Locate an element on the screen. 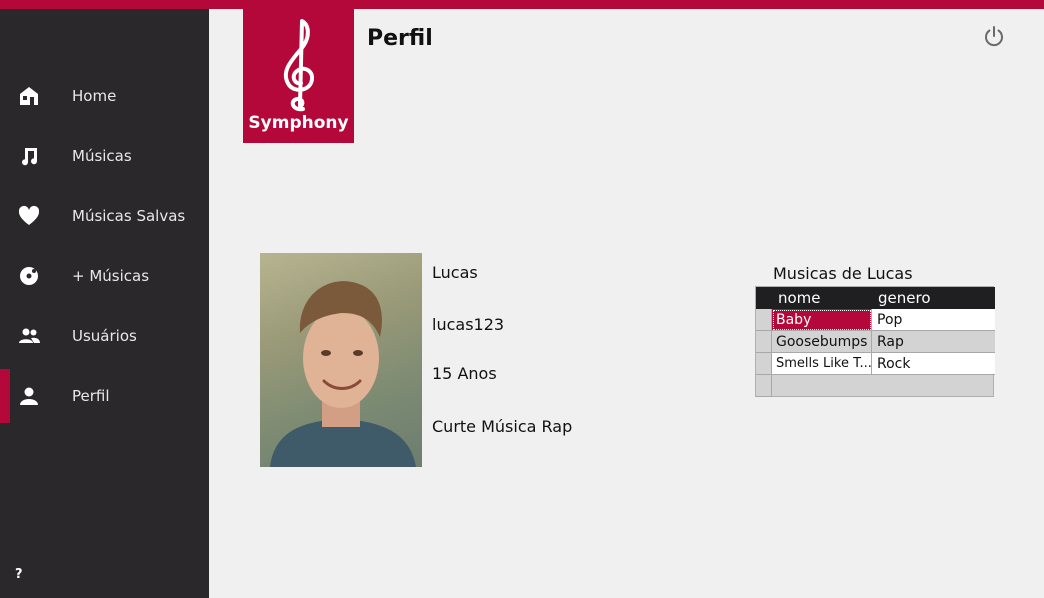 The image size is (1044, 598). profile-bio: Curte Música Rap is located at coordinates (502, 426).